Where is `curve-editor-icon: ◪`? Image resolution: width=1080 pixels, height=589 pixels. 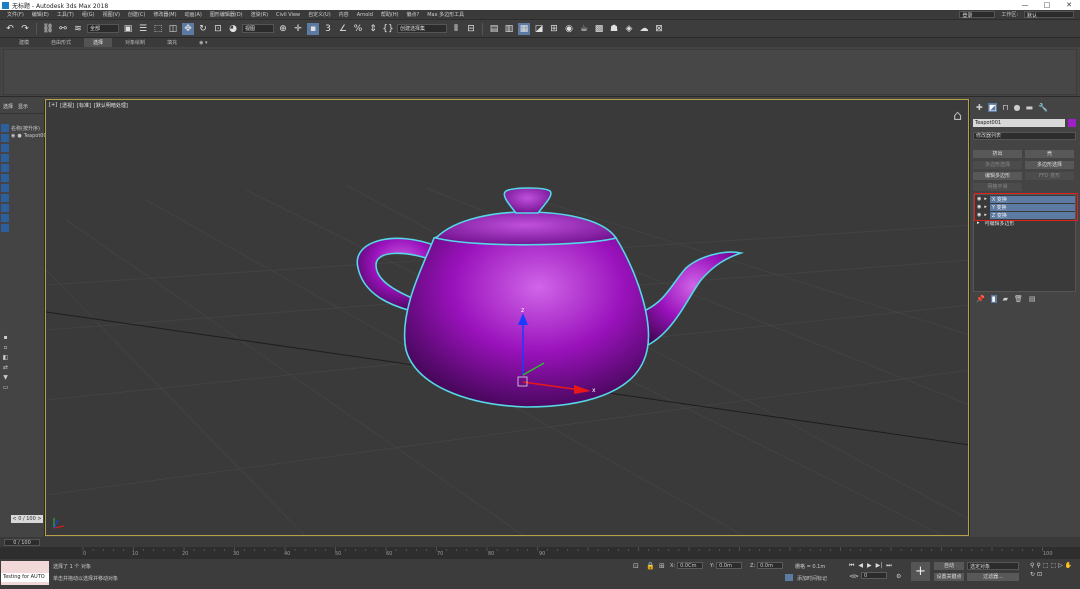
curve-editor-icon: ◪ is located at coordinates (539, 29).